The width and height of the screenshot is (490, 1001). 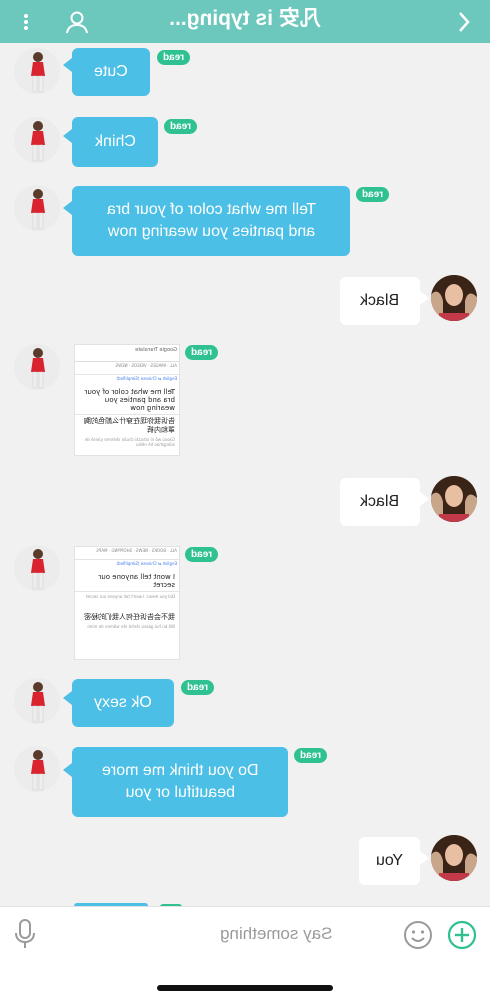 What do you see at coordinates (462, 935) in the screenshot?
I see `plus-circle-icon` at bounding box center [462, 935].